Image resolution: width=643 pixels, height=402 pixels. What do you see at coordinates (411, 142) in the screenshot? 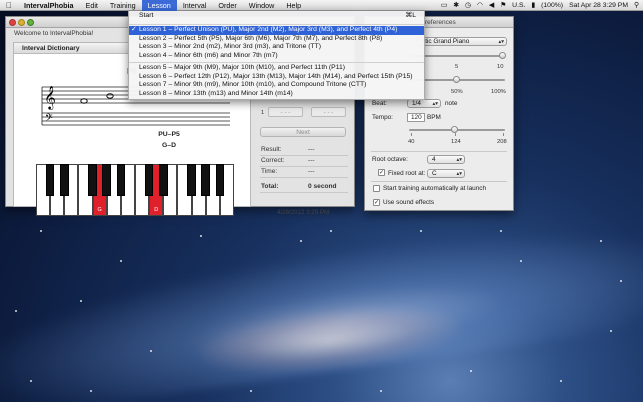
I see `tempo-tick-label: 40` at bounding box center [411, 142].